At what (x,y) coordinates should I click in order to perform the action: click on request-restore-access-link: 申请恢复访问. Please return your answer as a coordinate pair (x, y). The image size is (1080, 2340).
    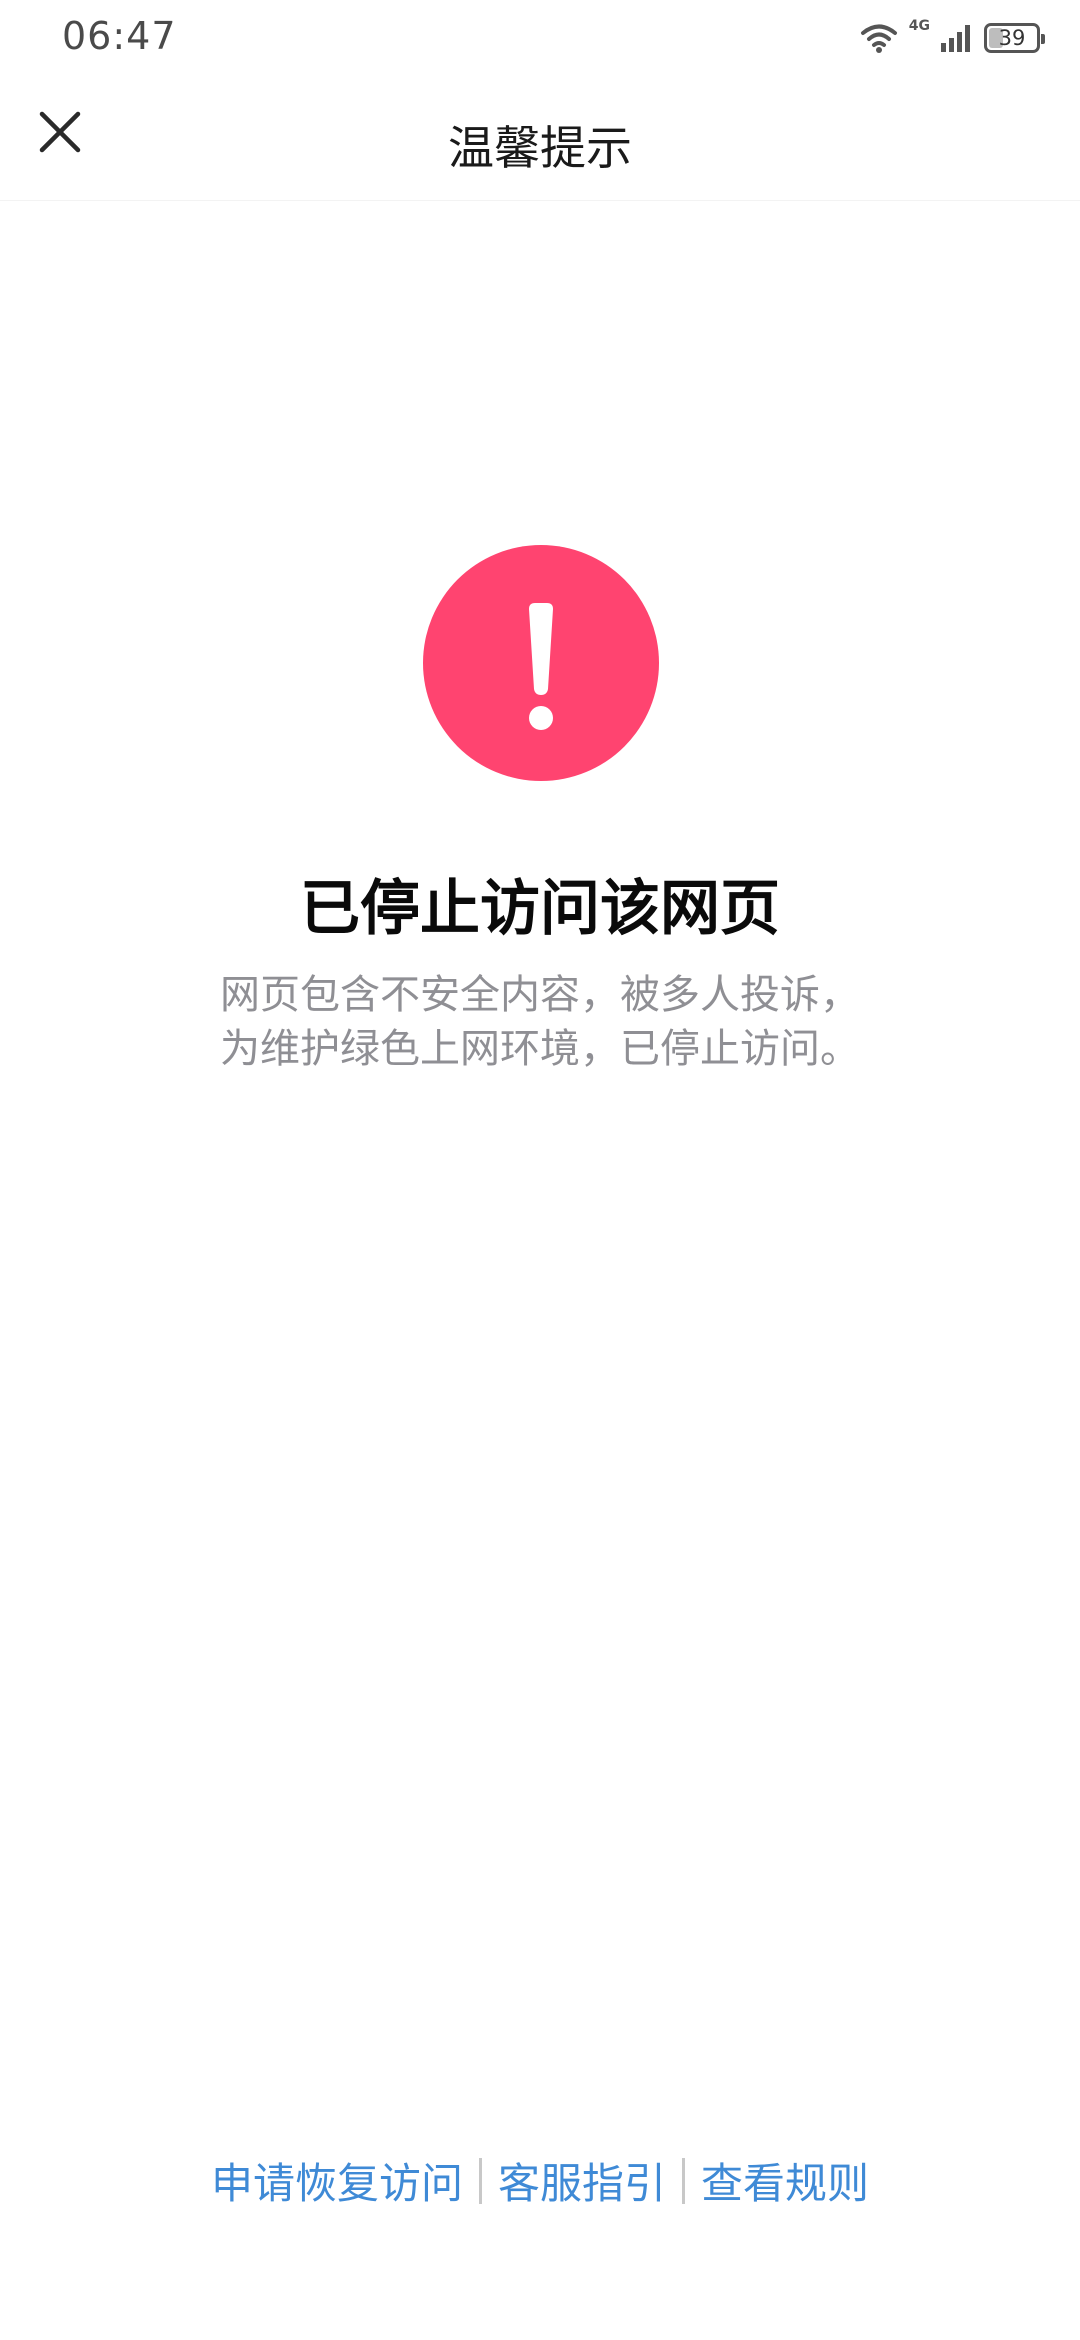
    Looking at the image, I should click on (337, 2180).